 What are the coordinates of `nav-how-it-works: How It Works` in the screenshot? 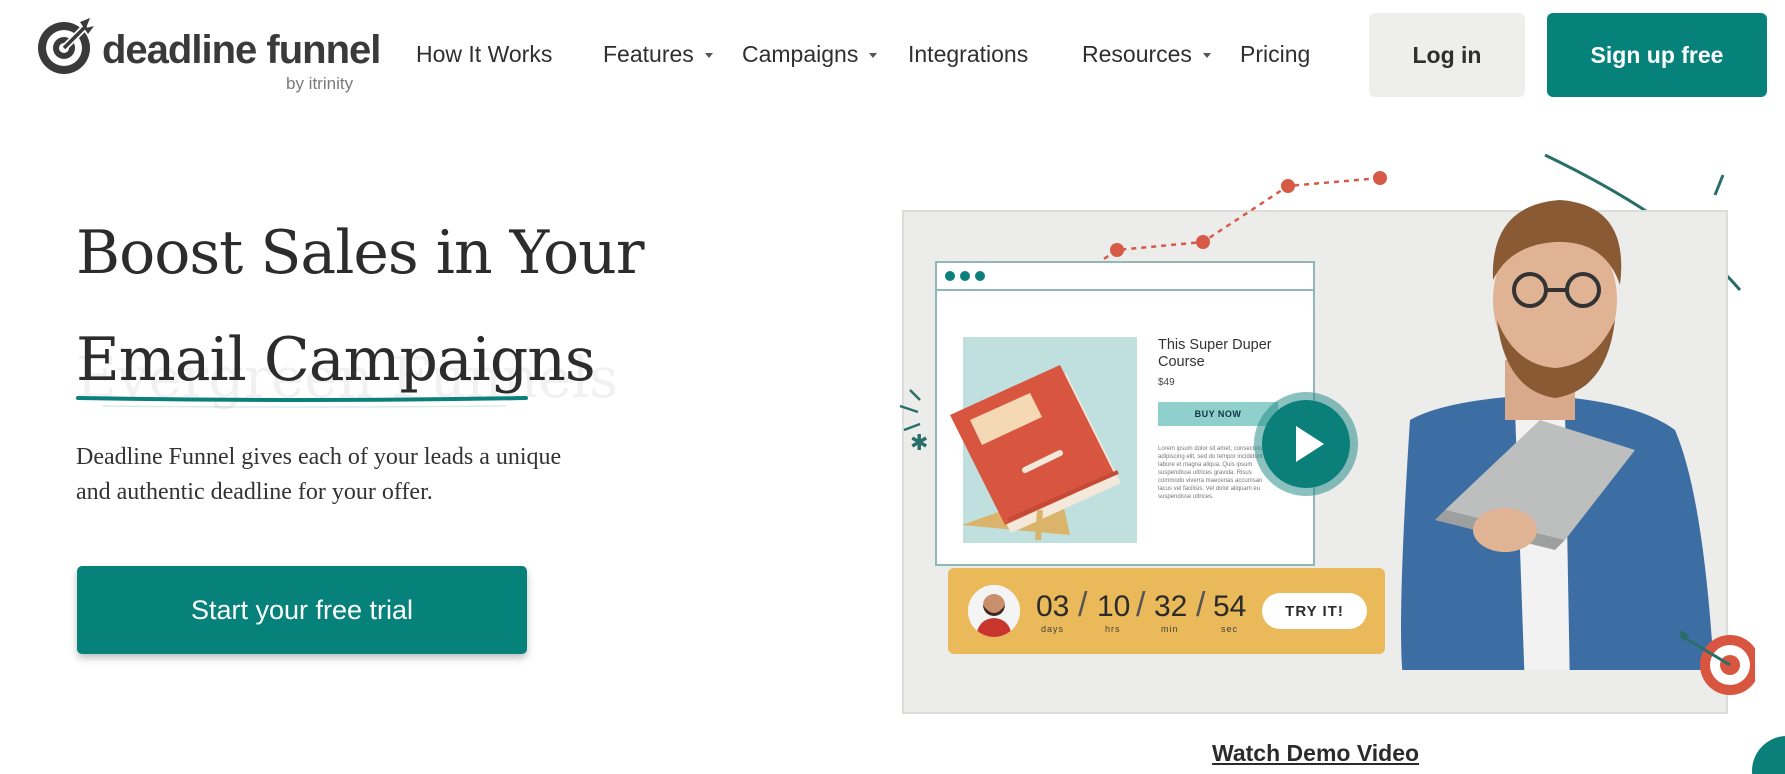 It's located at (484, 54).